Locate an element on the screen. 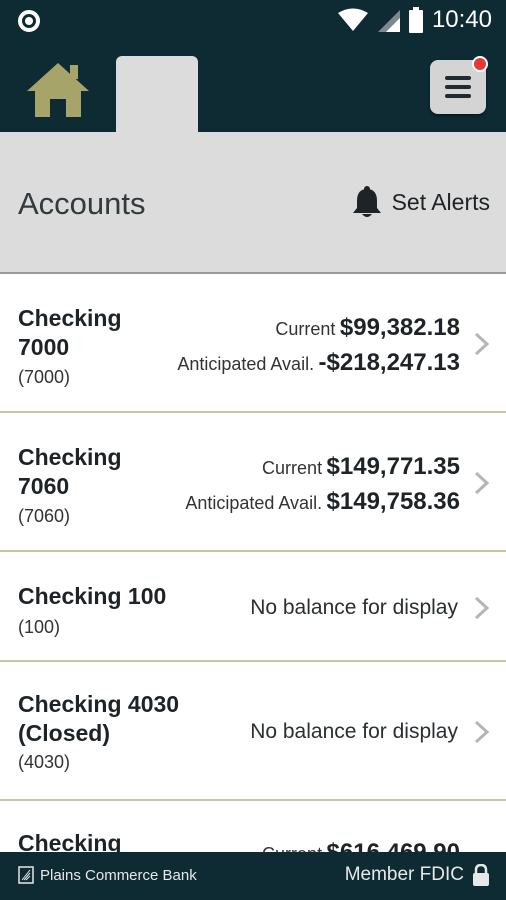  wifi-icon is located at coordinates (352, 19).